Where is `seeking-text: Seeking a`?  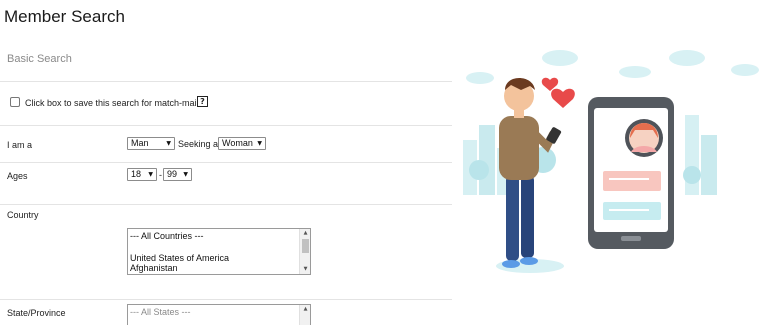 seeking-text: Seeking a is located at coordinates (198, 144).